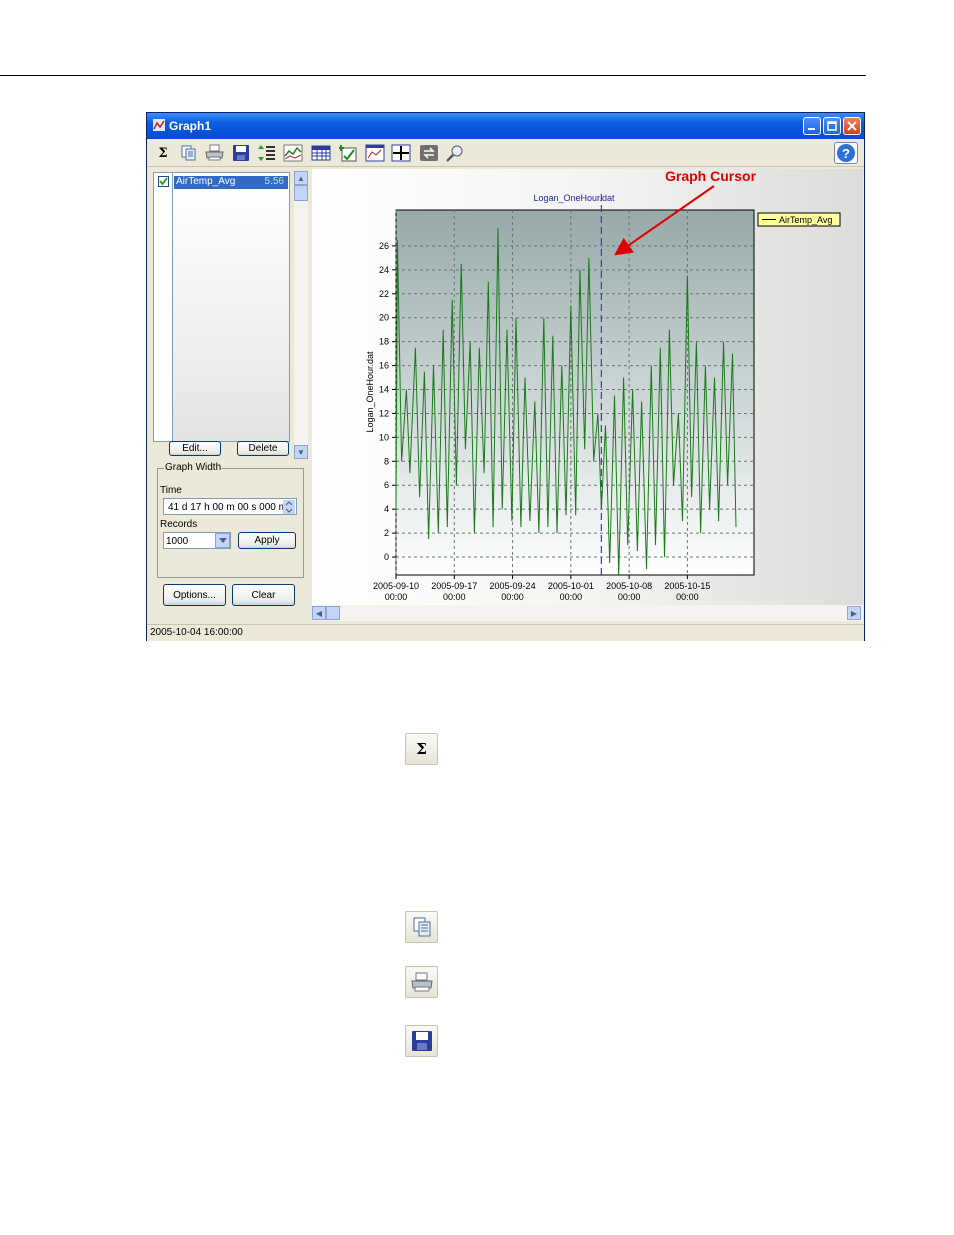 This screenshot has width=954, height=1235. Describe the element at coordinates (574, 198) in the screenshot. I see `chart-title: Logan_OneHour.dat` at that location.